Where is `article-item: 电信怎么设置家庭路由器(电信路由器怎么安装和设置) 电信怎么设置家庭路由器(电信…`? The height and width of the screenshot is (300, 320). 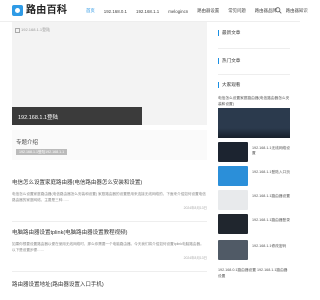
article-item: 电信怎么设置家庭路由器(电信路由器怎么安装和设置) 电信怎么设置家庭路由器(电信… is located at coordinates (109, 200).